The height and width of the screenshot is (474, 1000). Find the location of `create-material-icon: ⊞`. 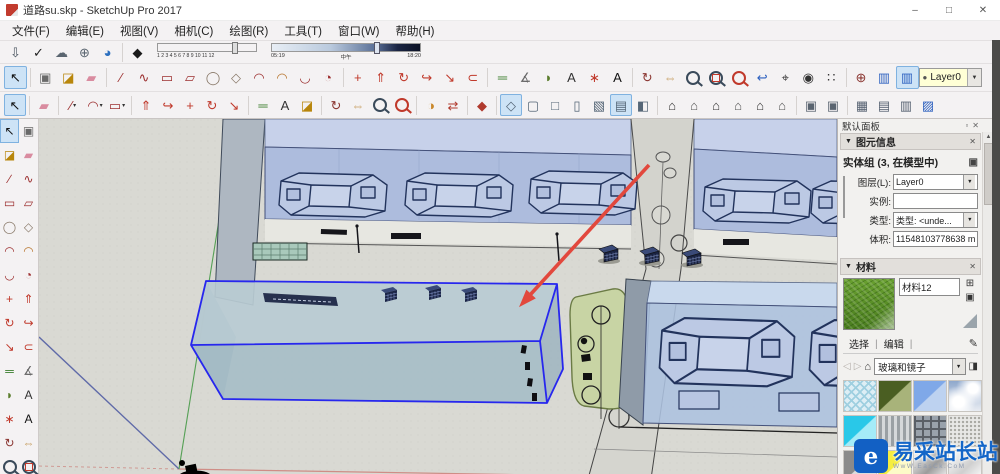

create-material-icon: ⊞ is located at coordinates (970, 283).